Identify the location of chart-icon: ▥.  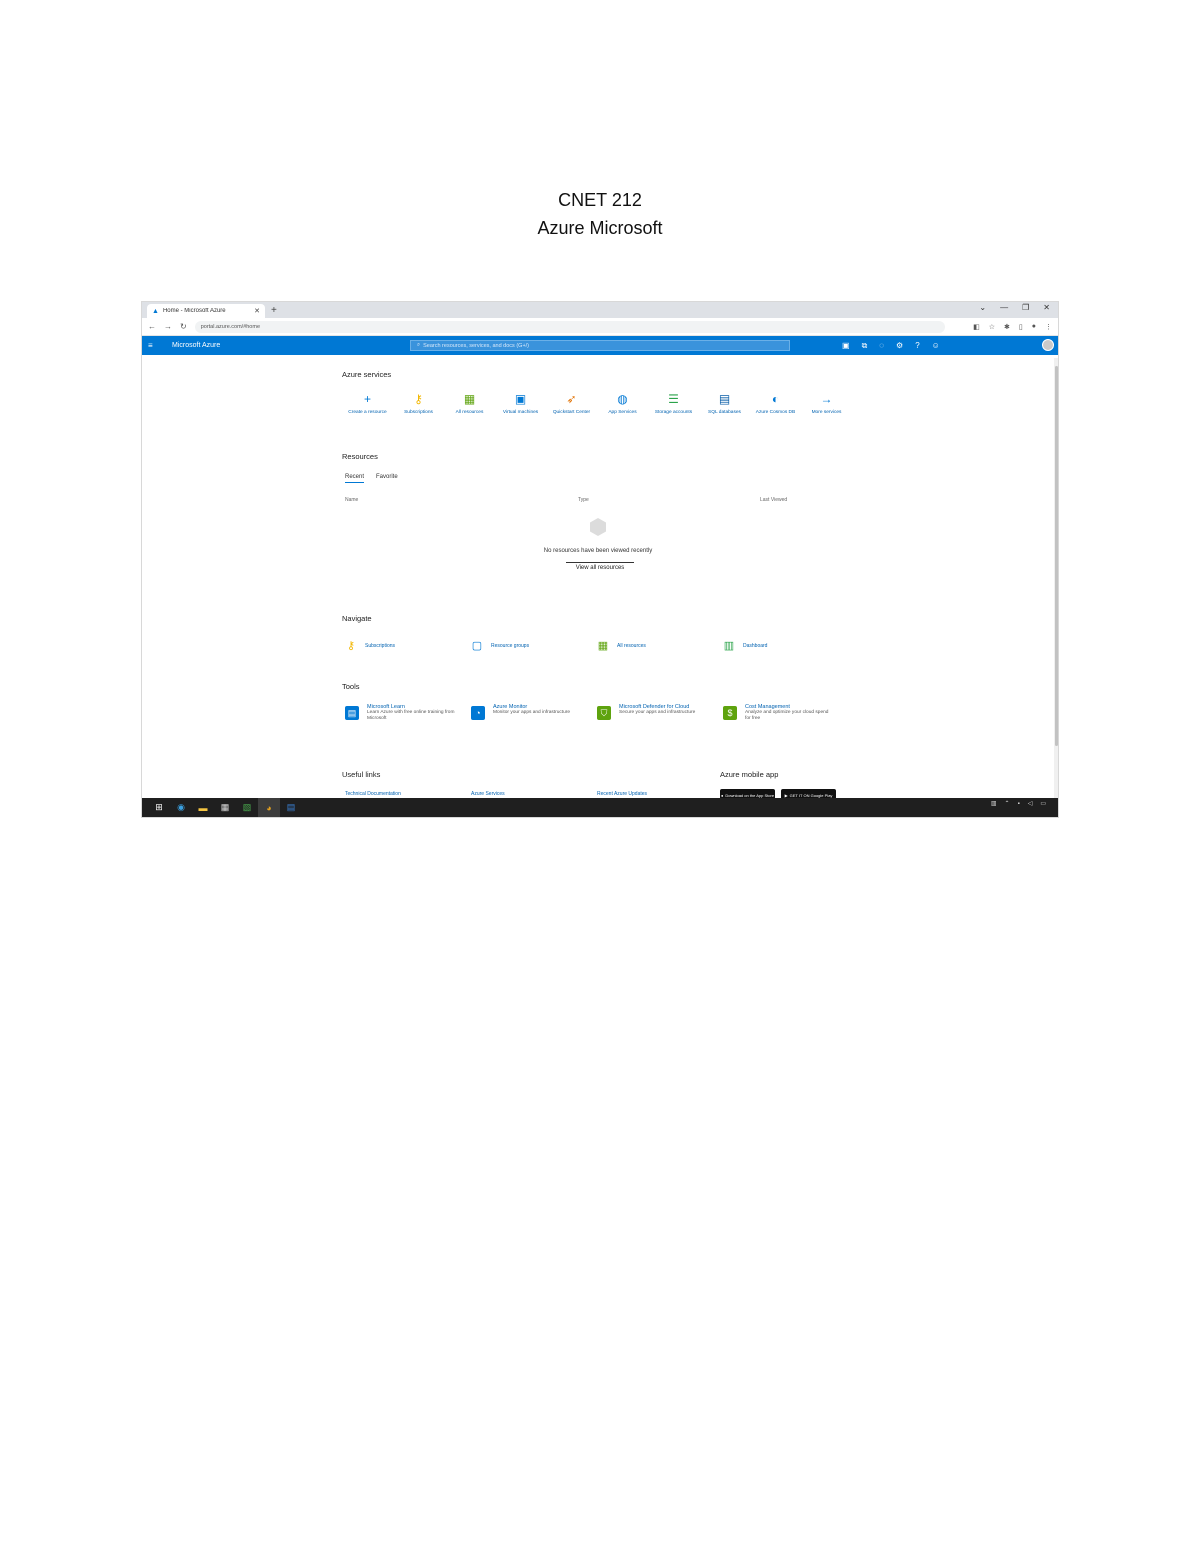
(729, 646).